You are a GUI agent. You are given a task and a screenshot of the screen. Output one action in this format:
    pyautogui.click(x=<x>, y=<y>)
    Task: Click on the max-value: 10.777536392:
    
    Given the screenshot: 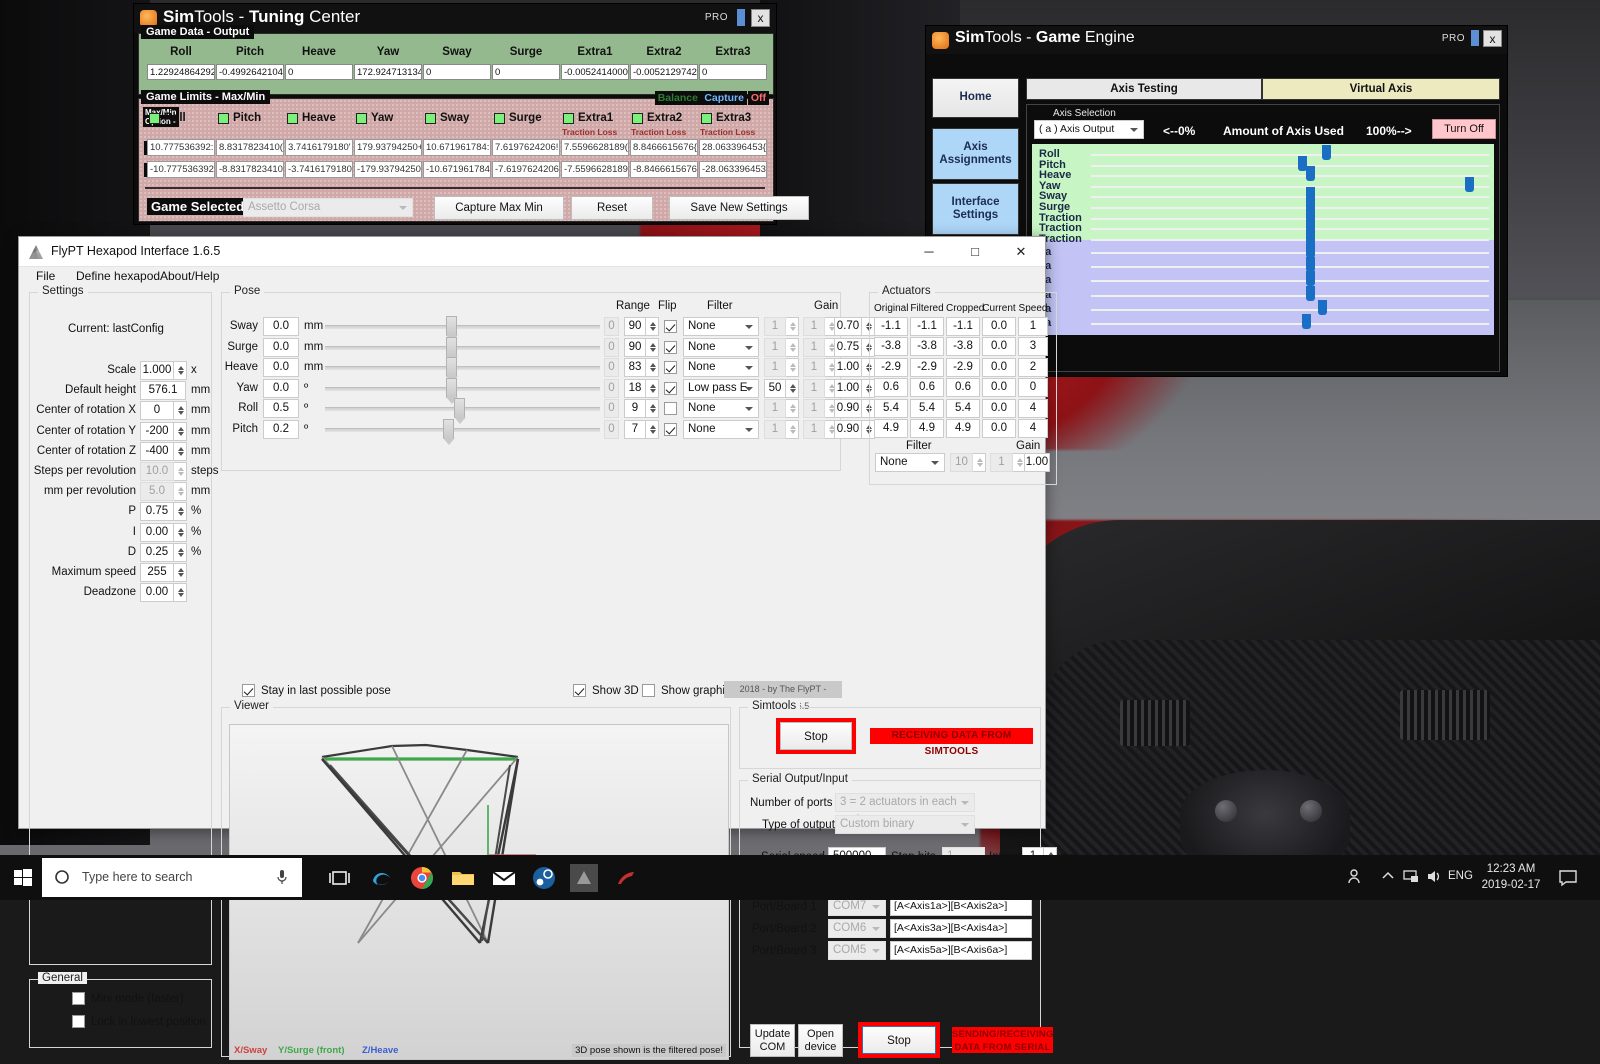 What is the action you would take?
    pyautogui.click(x=181, y=147)
    